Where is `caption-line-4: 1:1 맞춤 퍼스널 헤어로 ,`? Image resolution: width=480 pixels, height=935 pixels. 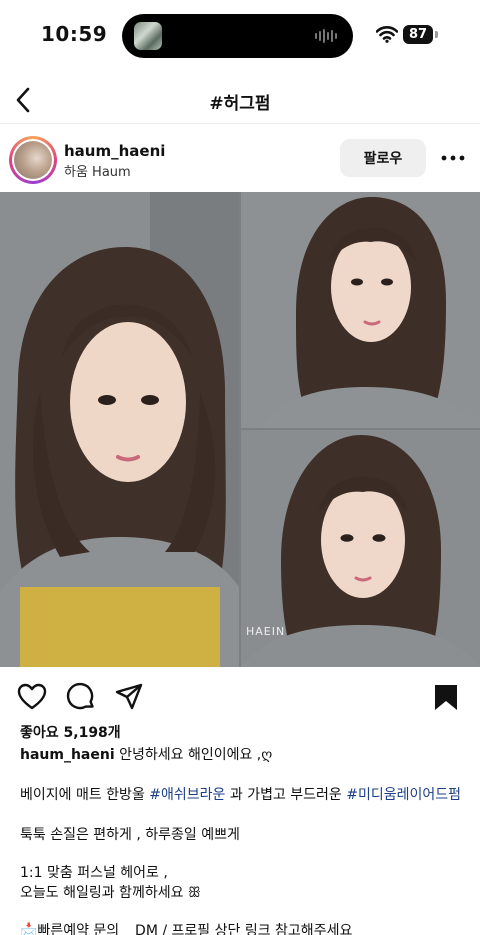
caption-line-4: 1:1 맞춤 퍼스널 헤어로 , is located at coordinates (94, 873).